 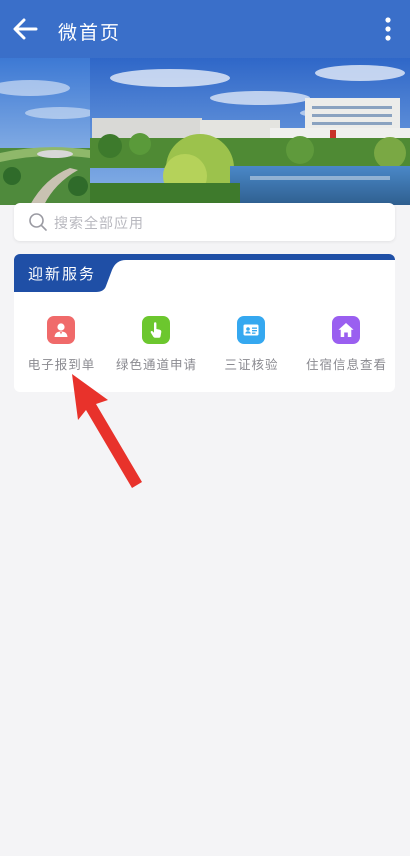 I want to click on search-input: 搜索全部应用, so click(x=204, y=222).